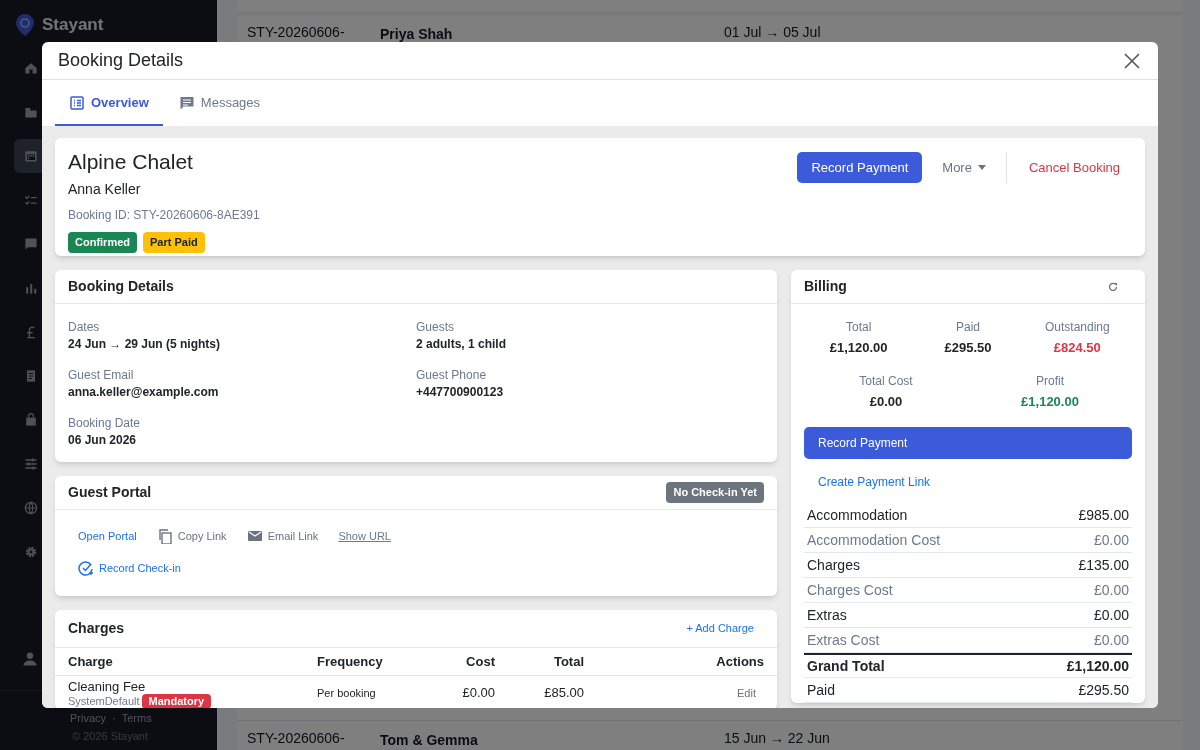 The width and height of the screenshot is (1200, 750). I want to click on field-value: anna.keller@example.com, so click(144, 392).